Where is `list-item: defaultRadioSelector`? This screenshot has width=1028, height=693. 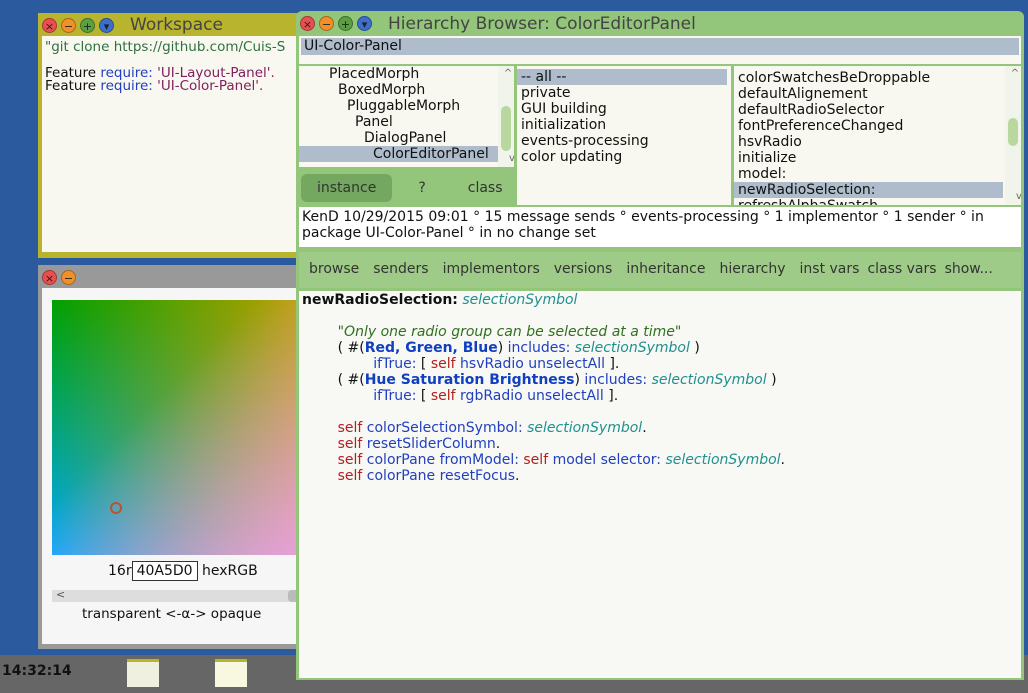 list-item: defaultRadioSelector is located at coordinates (877, 110).